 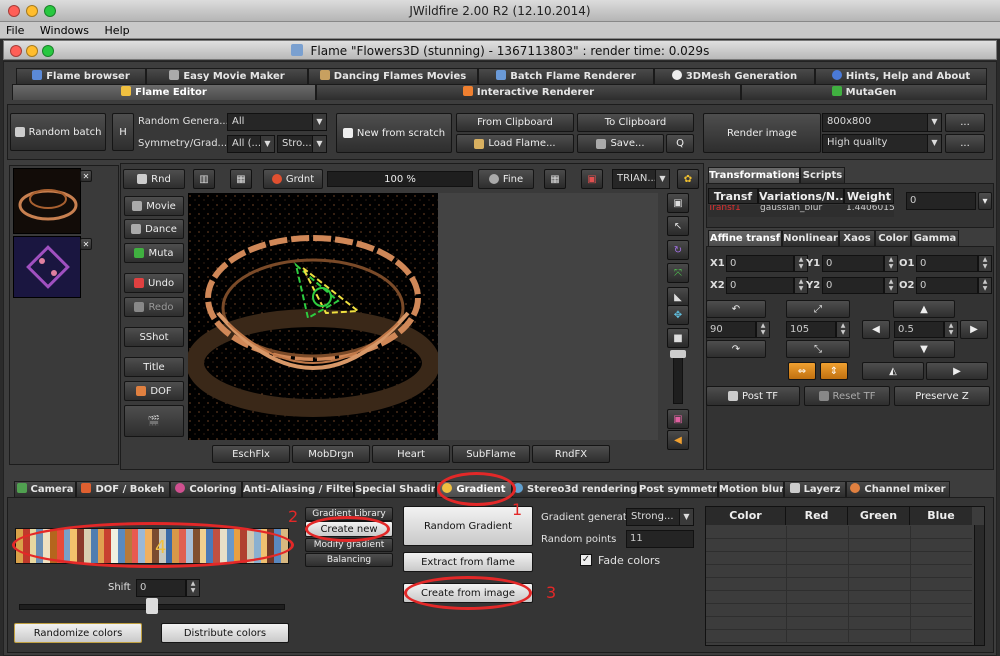 I want to click on o1-spinner: ▲ ▼, so click(x=985, y=263).